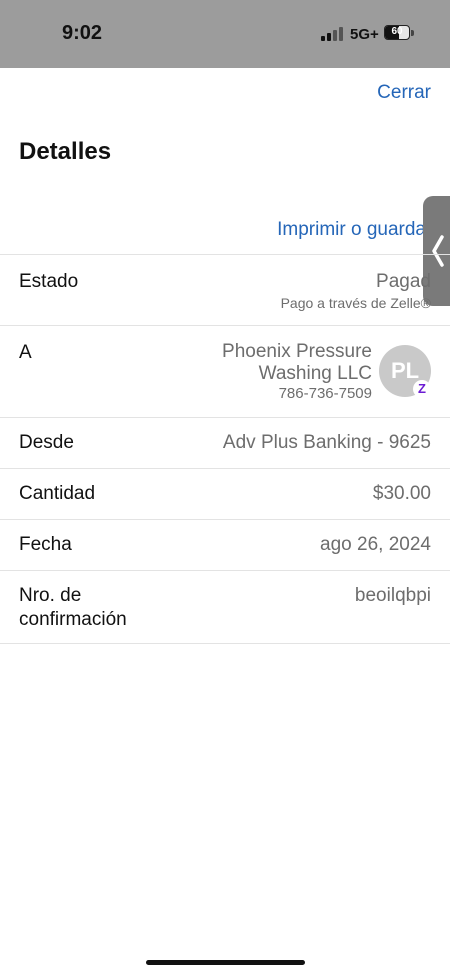 Image resolution: width=450 pixels, height=976 pixels. I want to click on page-title: Detalles, so click(65, 151).